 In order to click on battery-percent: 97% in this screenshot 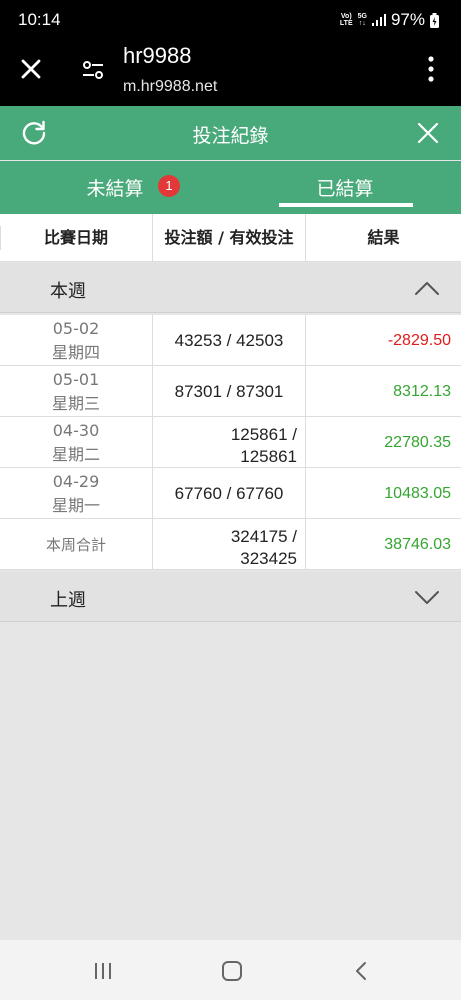, I will do `click(407, 19)`.